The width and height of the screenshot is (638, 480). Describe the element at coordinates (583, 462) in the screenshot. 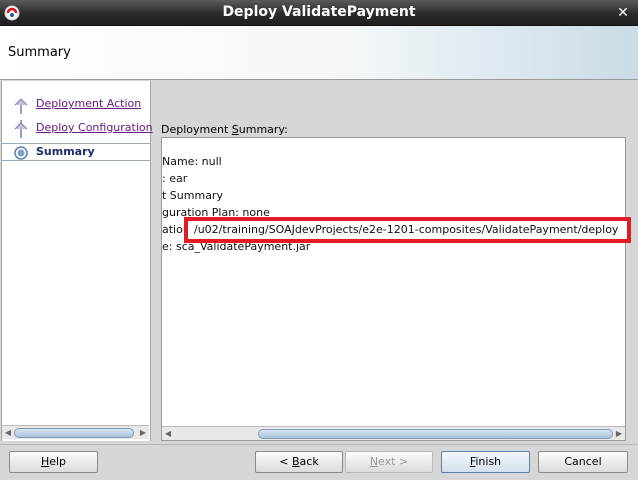

I see `cancel-button: Cancel` at that location.